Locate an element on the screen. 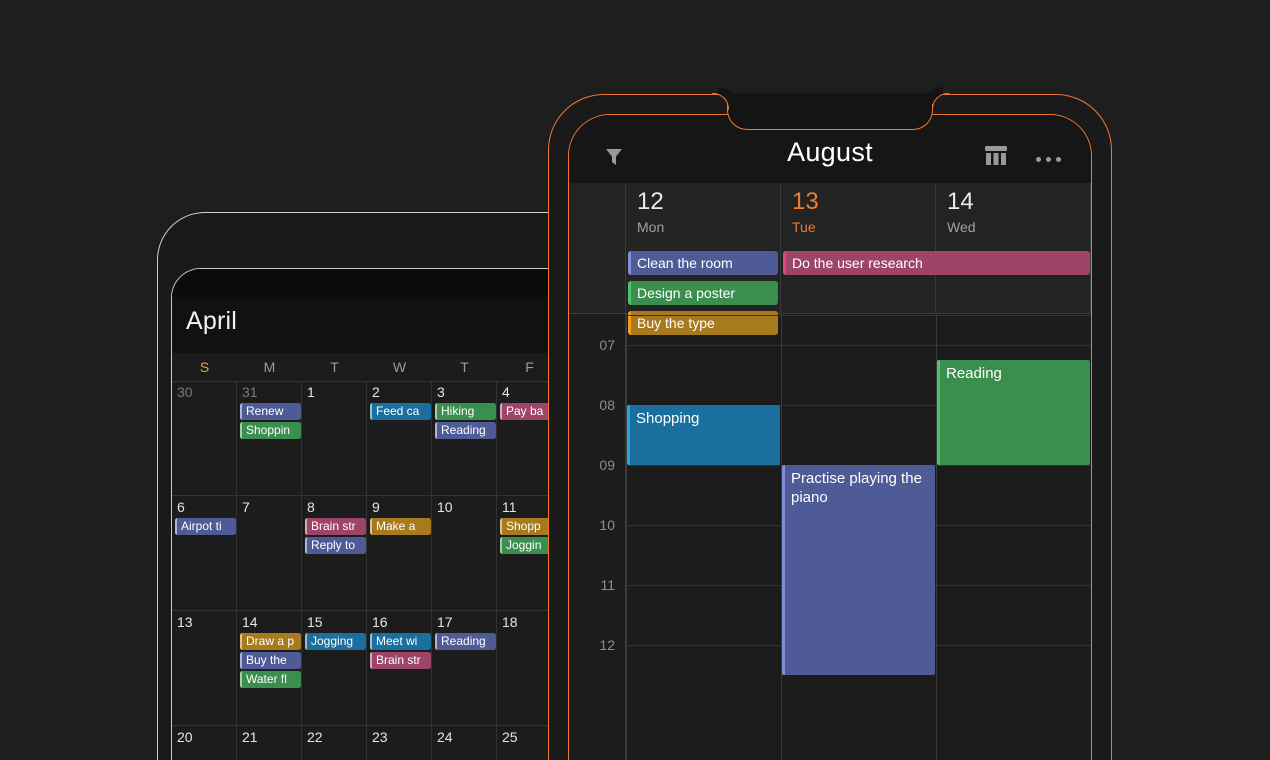 The width and height of the screenshot is (1270, 760). april-day-number: 3 is located at coordinates (441, 392).